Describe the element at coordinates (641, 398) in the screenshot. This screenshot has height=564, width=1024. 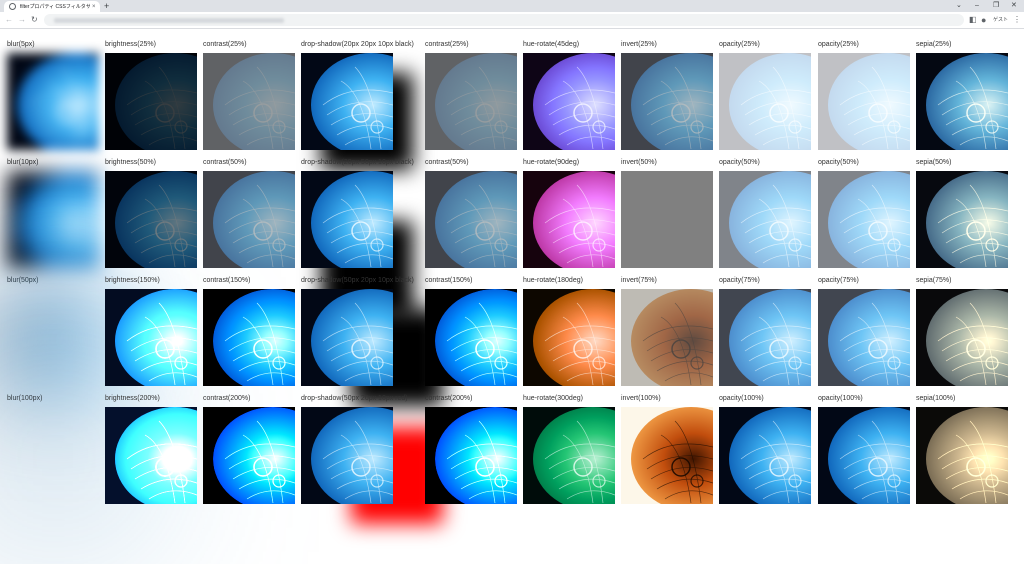
I see `filter-label: invert(100%)` at that location.